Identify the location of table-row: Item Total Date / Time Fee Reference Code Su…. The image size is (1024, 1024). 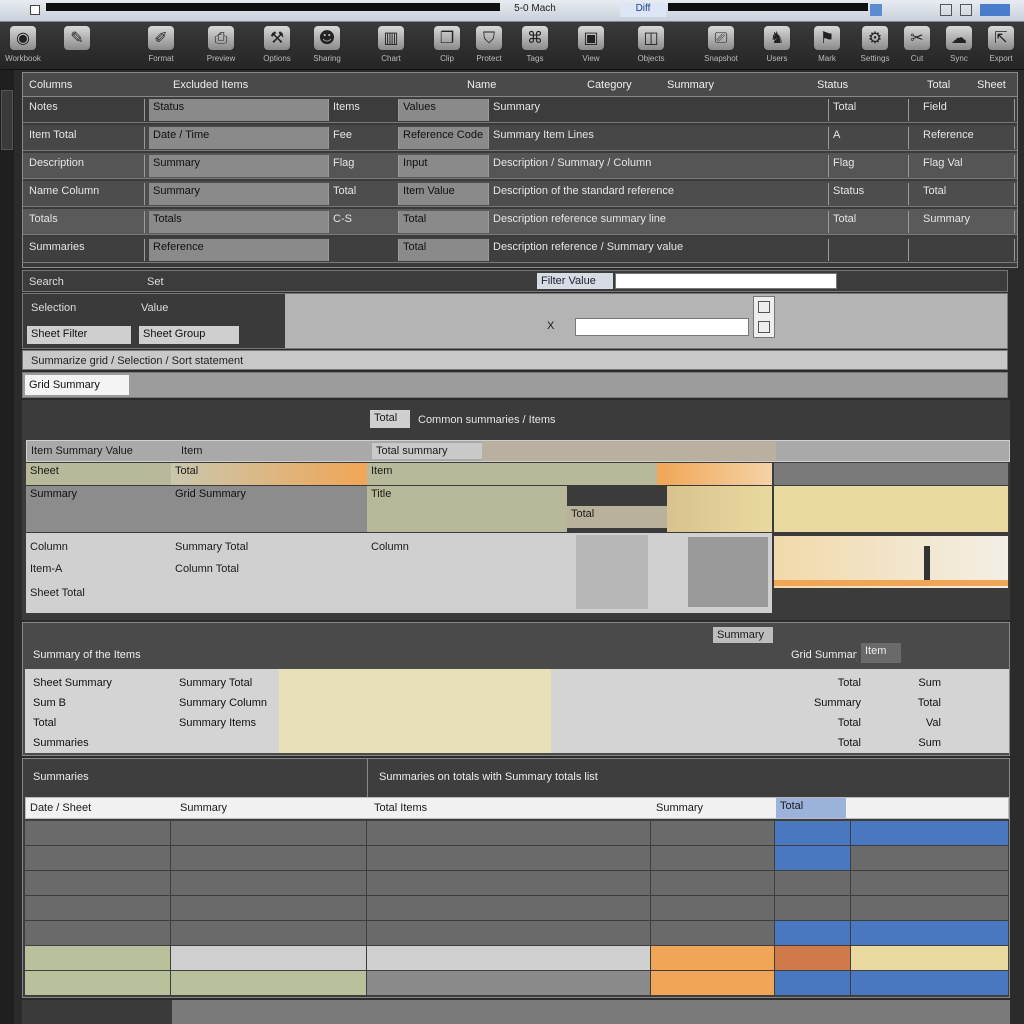
(520, 138).